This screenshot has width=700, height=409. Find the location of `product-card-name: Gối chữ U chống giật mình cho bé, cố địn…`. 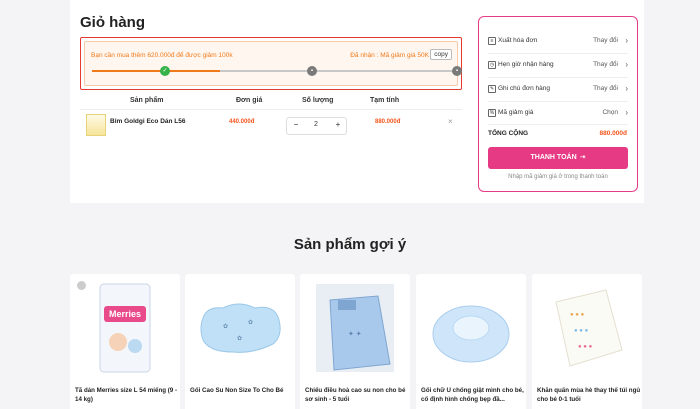

product-card-name: Gối chữ U chống giật mình cho bé, cố địn… is located at coordinates (473, 395).